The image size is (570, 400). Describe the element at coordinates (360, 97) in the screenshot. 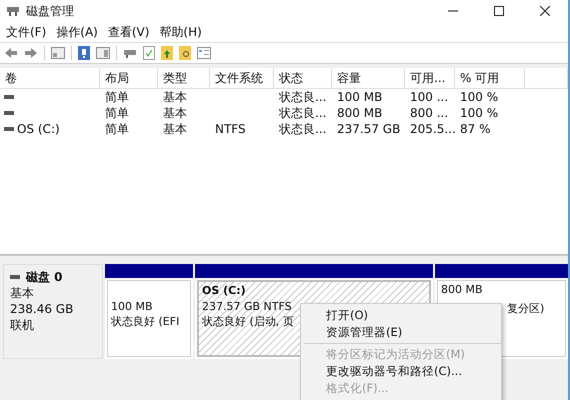

I see `table-cell-text: 100 MB` at that location.